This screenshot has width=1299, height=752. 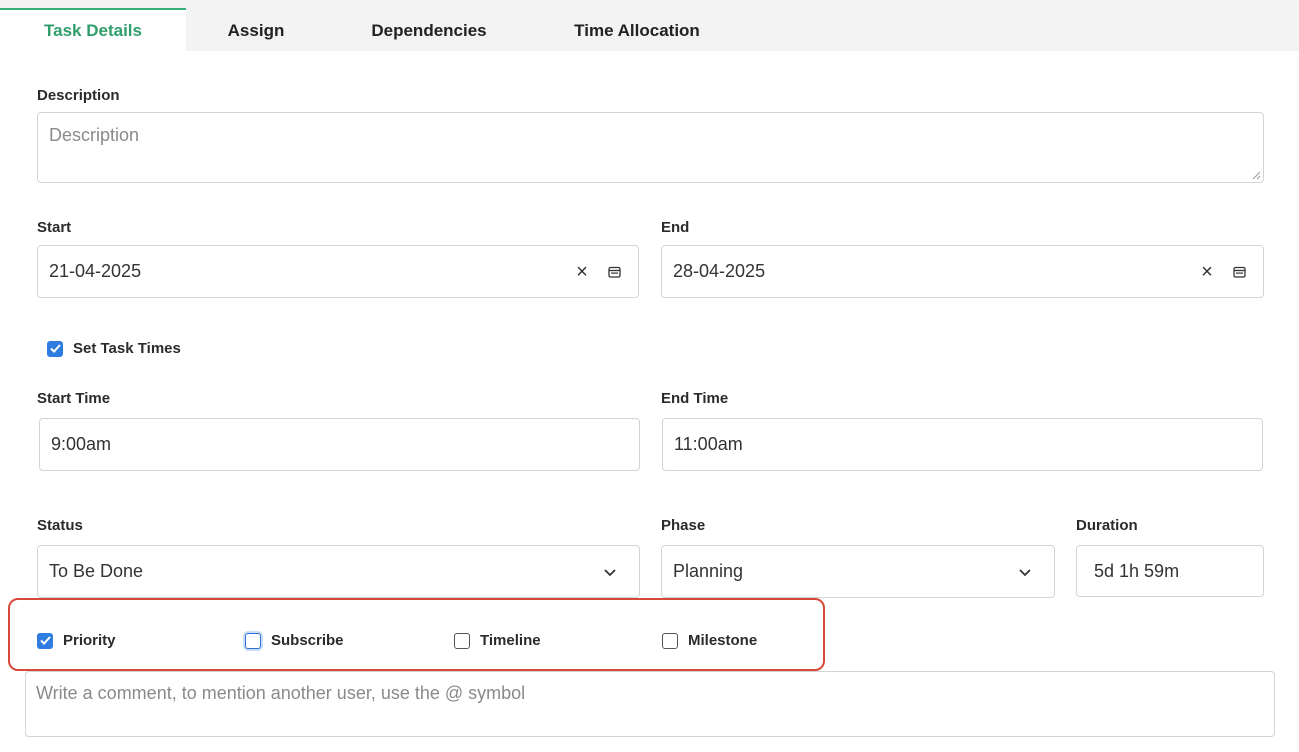 What do you see at coordinates (78, 95) in the screenshot?
I see `description-label: Description` at bounding box center [78, 95].